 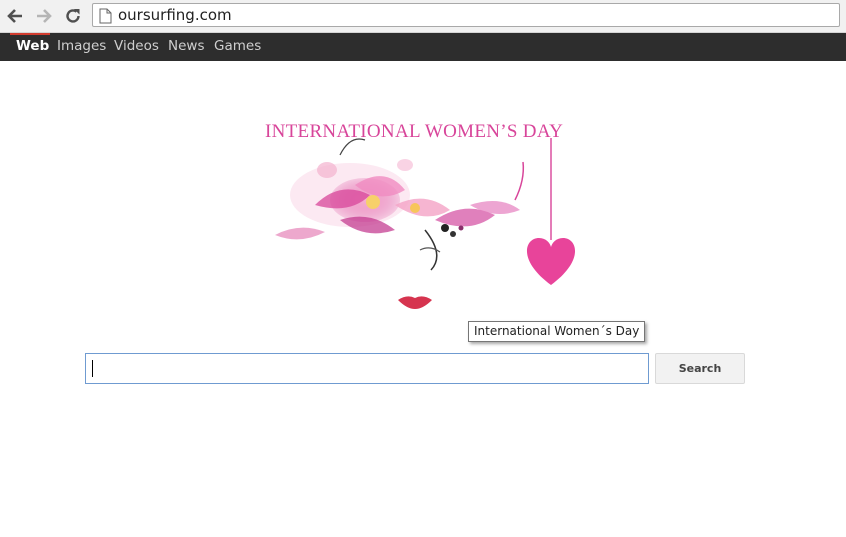 I want to click on lips, so click(x=415, y=302).